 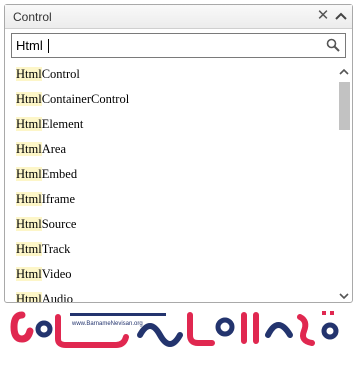 What do you see at coordinates (171, 149) in the screenshot?
I see `list-item: HtmlArea` at bounding box center [171, 149].